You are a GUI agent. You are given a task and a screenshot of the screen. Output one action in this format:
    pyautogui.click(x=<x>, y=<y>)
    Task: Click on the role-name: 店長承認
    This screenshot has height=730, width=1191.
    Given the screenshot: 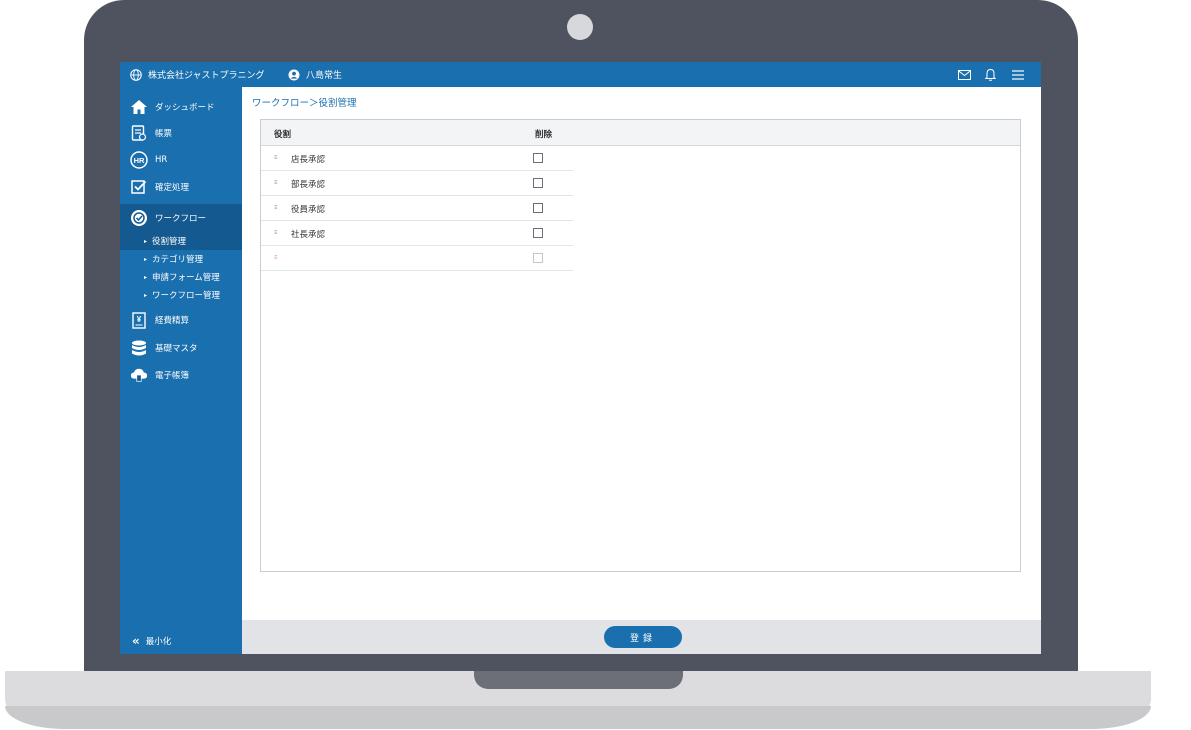 What is the action you would take?
    pyautogui.click(x=308, y=159)
    